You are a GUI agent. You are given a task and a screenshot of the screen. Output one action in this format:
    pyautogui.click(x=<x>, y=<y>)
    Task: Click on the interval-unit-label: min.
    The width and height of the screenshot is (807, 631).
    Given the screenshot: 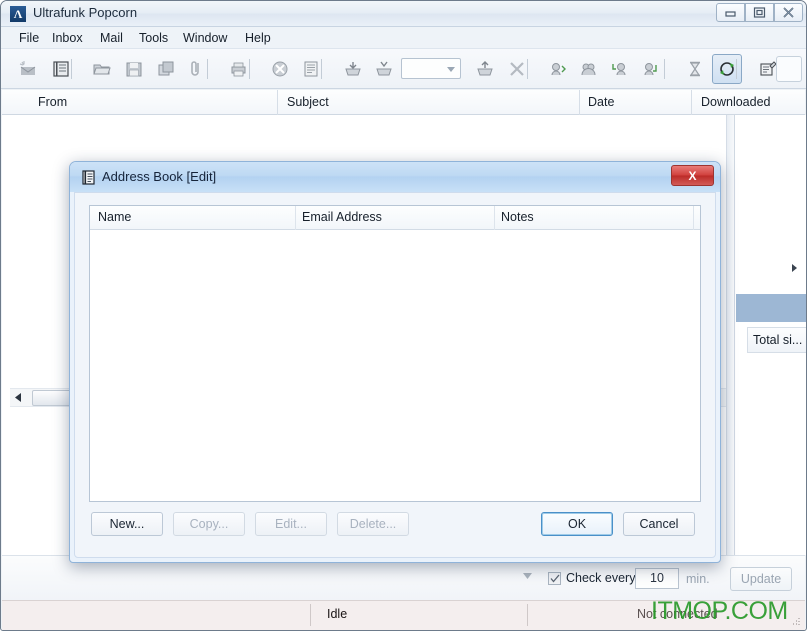 What is the action you would take?
    pyautogui.click(x=698, y=579)
    